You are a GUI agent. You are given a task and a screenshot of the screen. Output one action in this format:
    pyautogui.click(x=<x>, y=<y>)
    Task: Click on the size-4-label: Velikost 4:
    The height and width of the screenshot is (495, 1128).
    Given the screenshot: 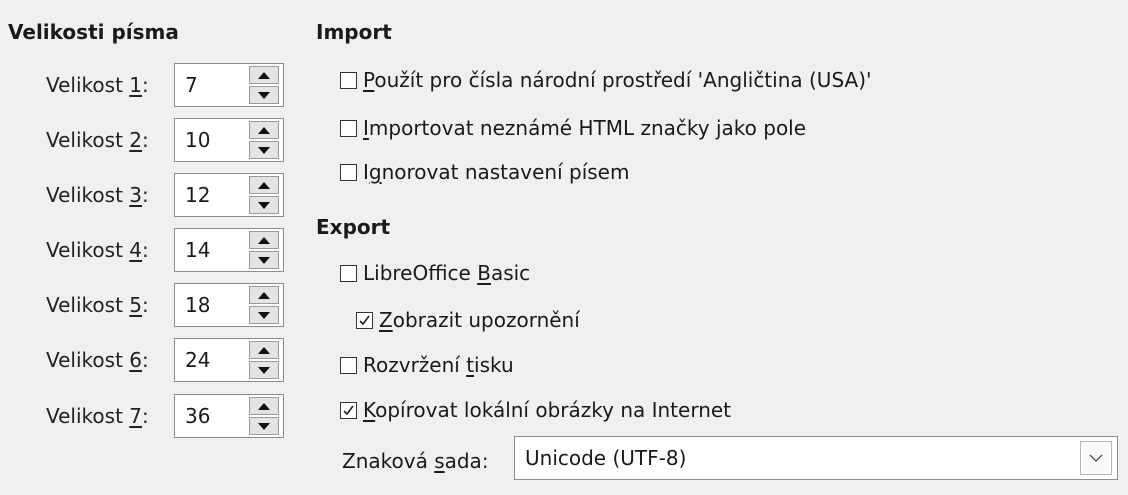 What is the action you would take?
    pyautogui.click(x=97, y=250)
    